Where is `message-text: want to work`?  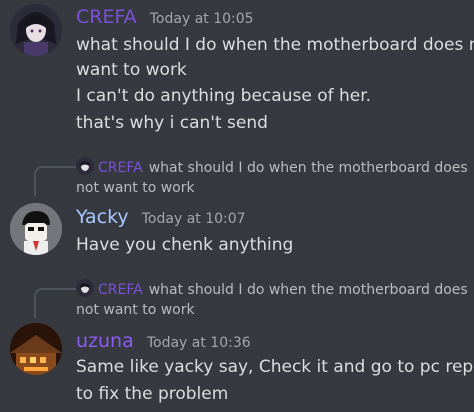
message-text: want to work is located at coordinates (131, 70).